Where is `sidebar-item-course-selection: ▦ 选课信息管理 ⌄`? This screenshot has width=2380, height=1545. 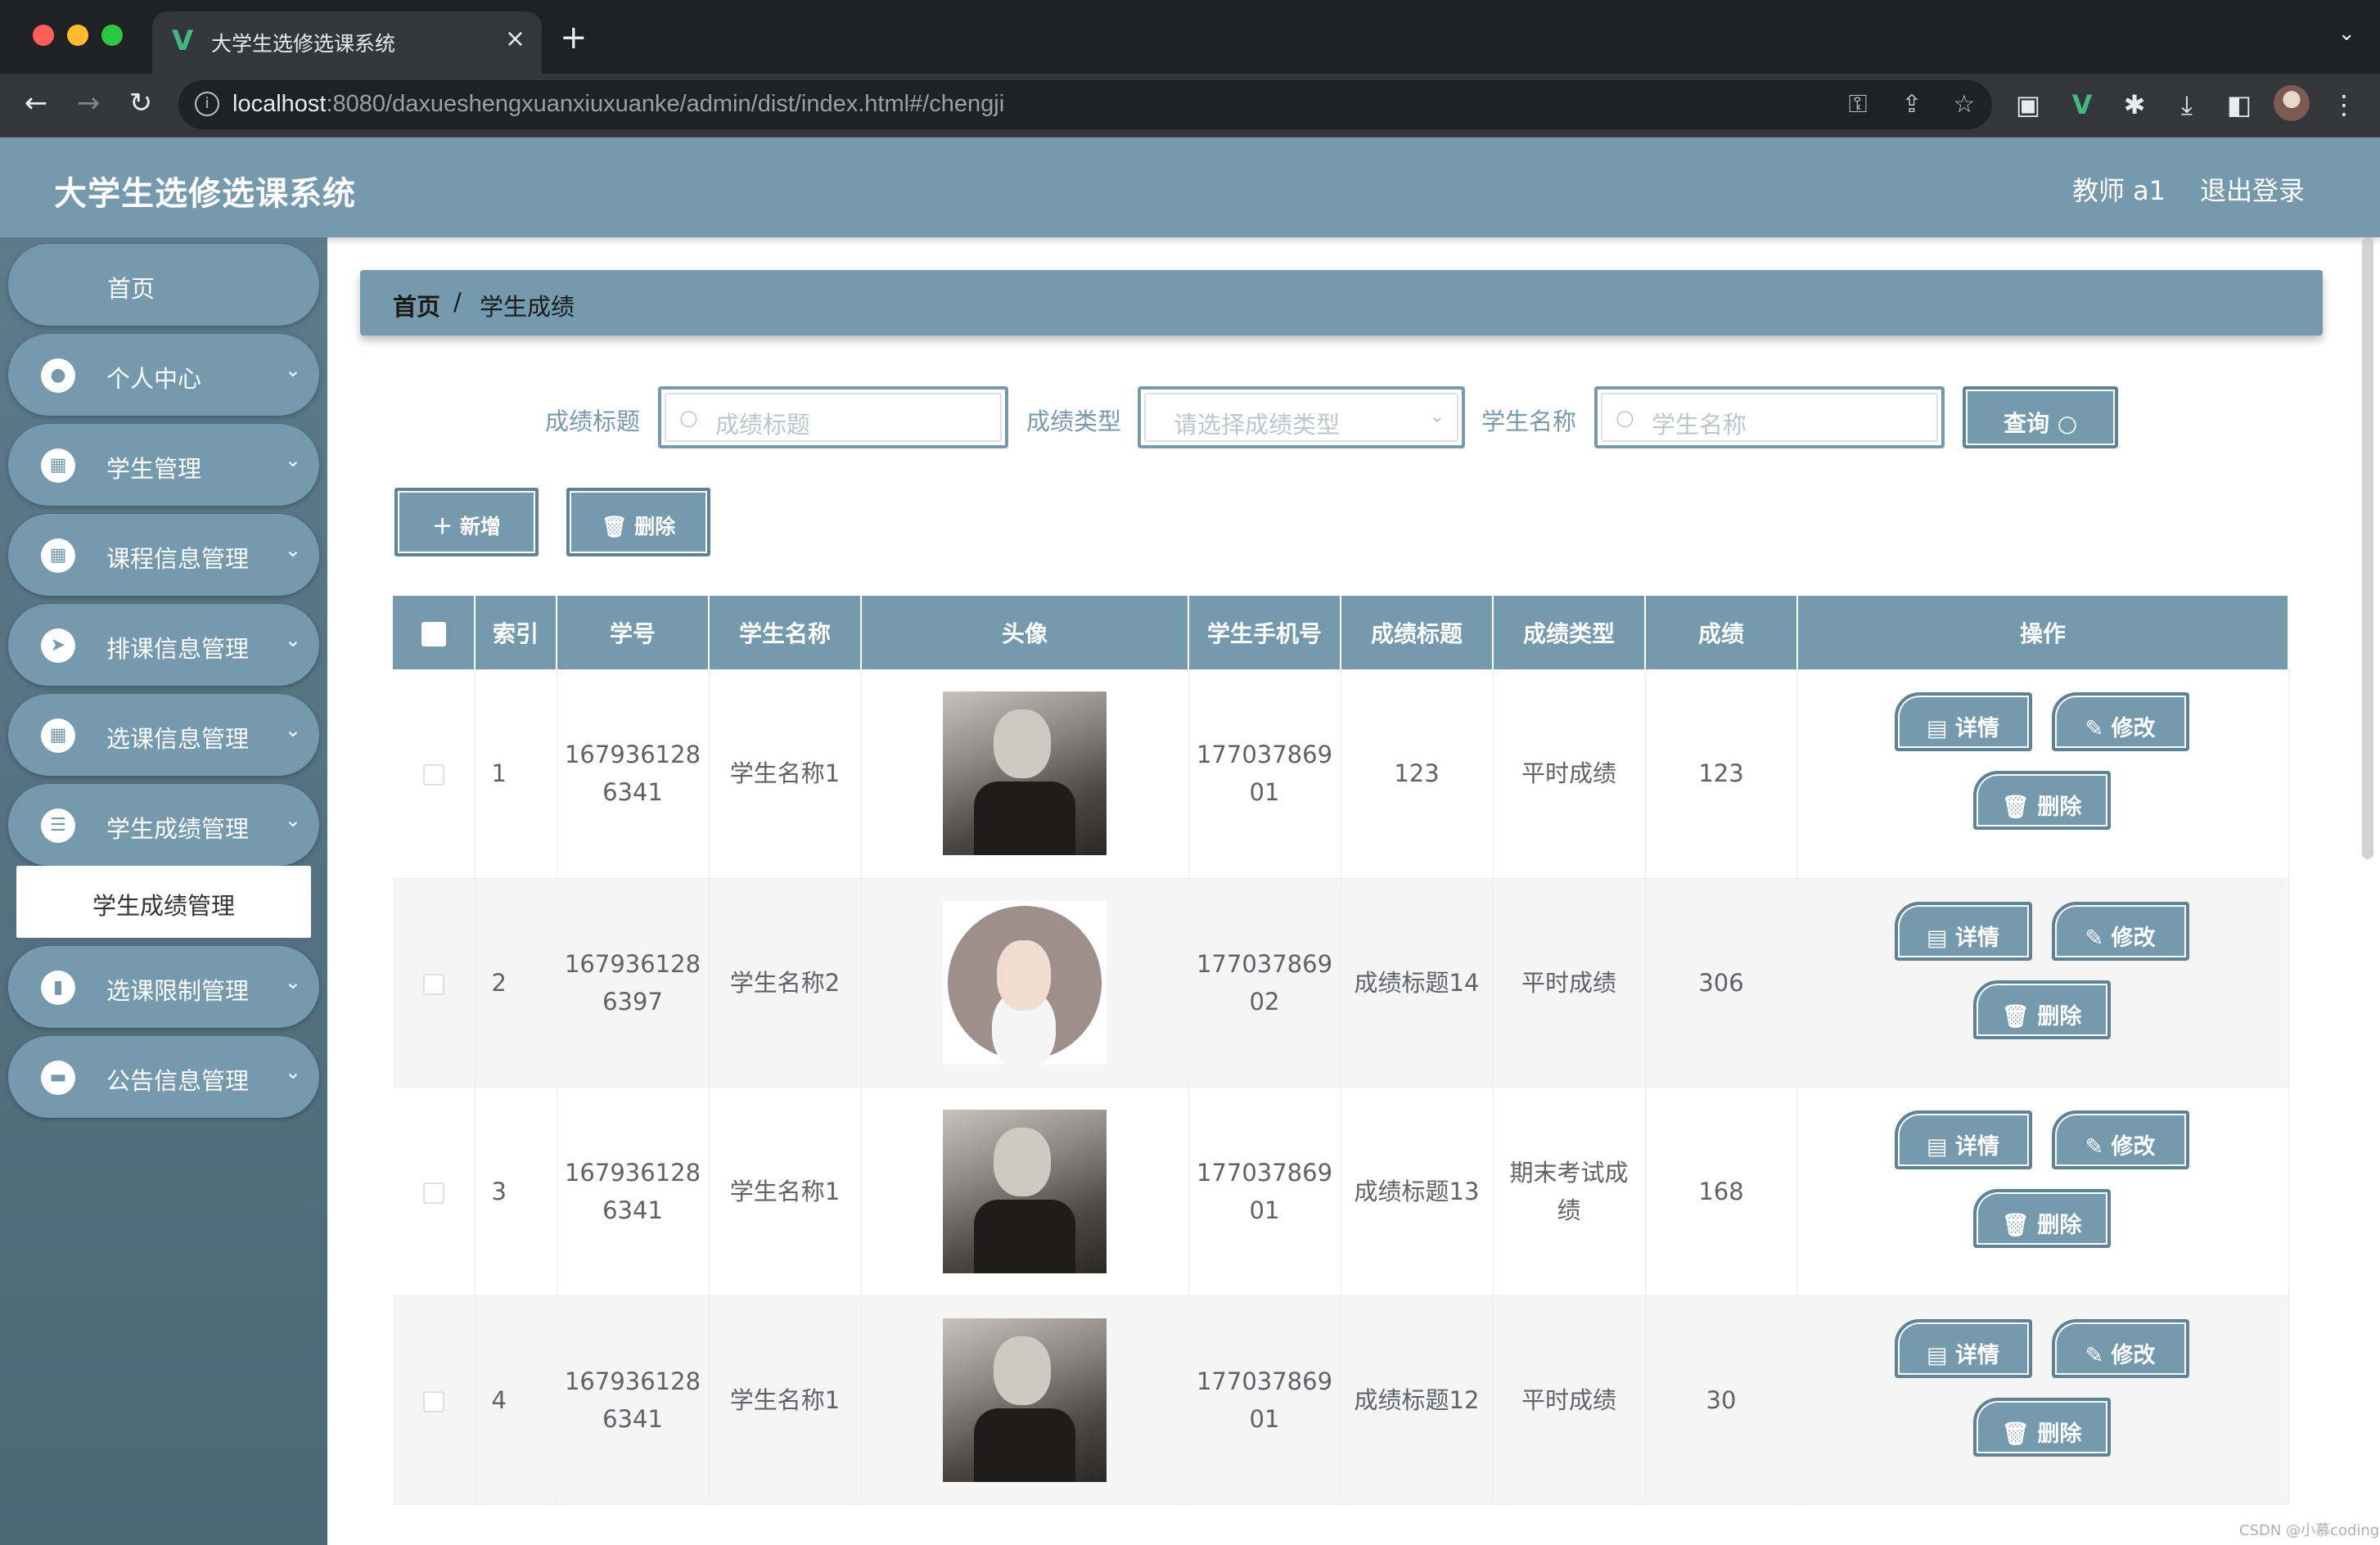 sidebar-item-course-selection: ▦ 选课信息管理 ⌄ is located at coordinates (164, 735).